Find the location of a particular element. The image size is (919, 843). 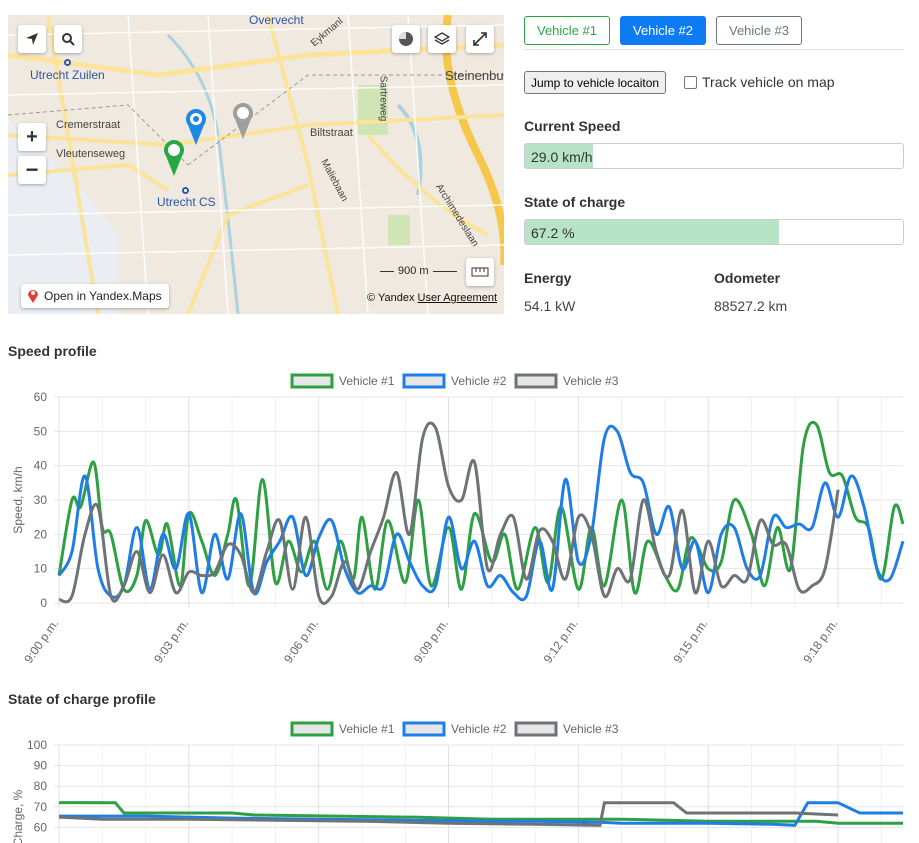

x-tick-label: 9:06 p.m. is located at coordinates (301, 641).